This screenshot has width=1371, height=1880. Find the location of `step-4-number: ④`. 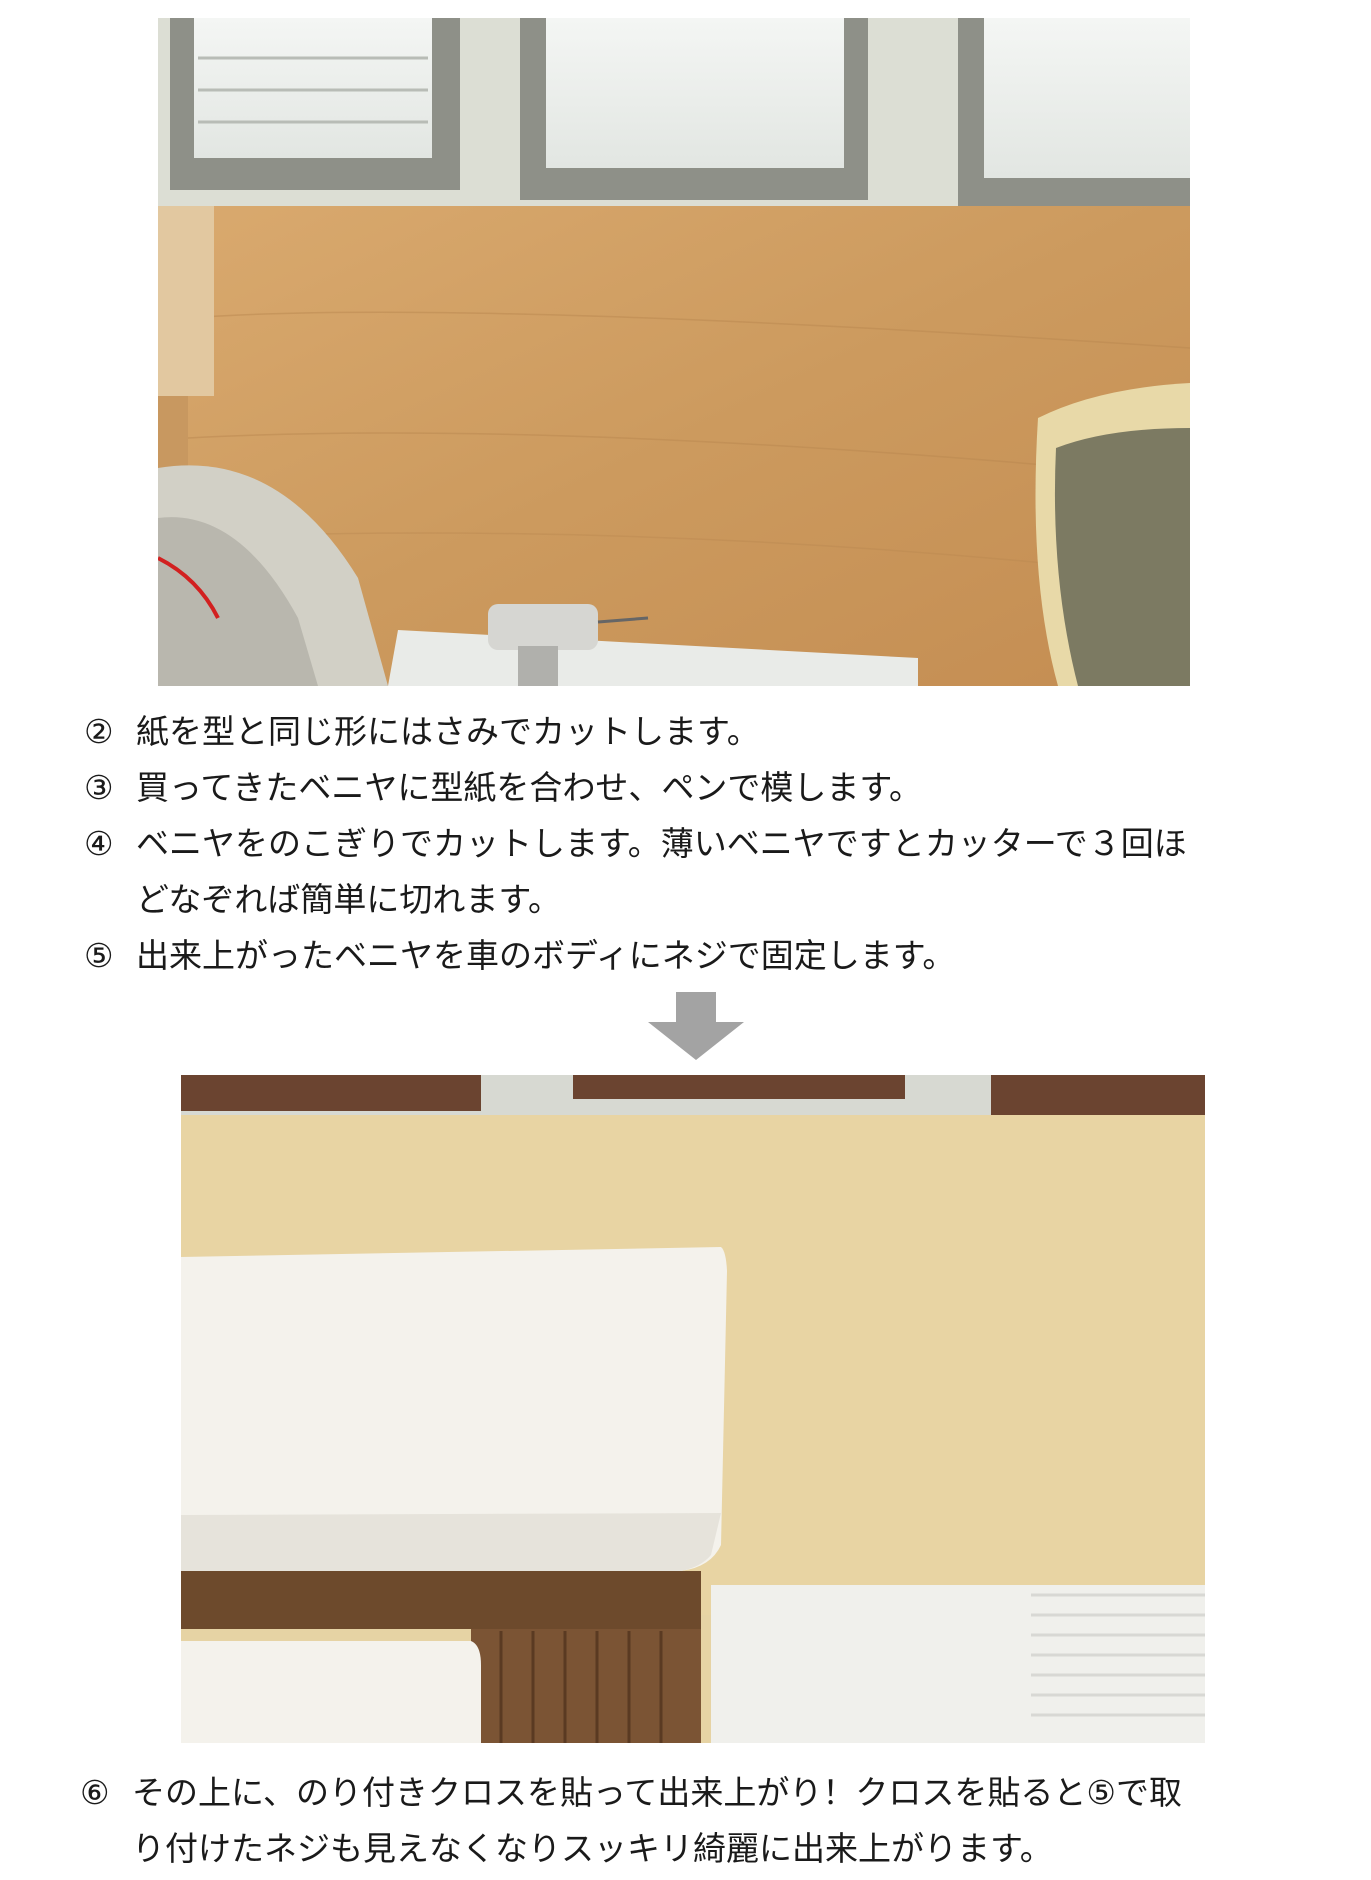

step-4-number: ④ is located at coordinates (99, 843).